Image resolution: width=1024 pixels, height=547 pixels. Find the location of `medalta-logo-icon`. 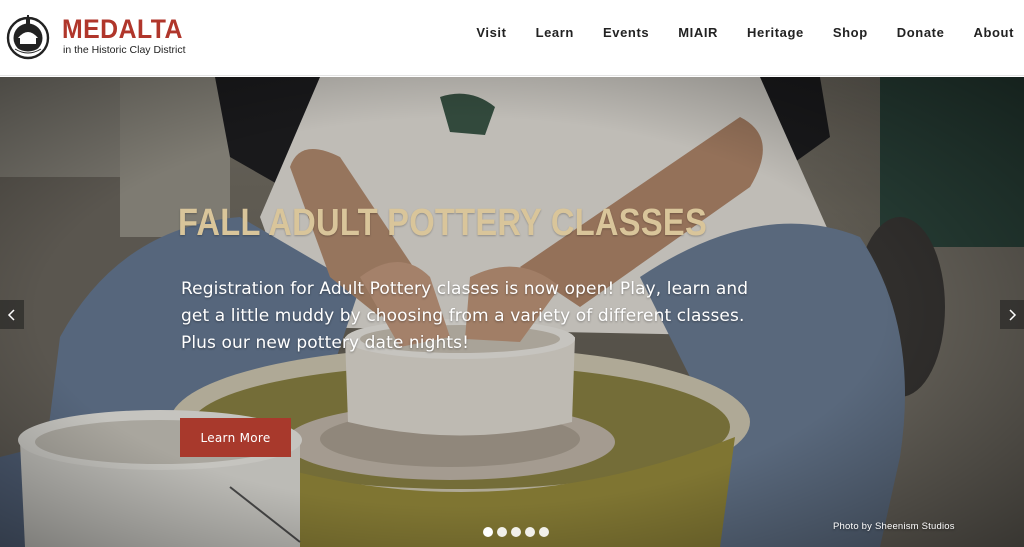

medalta-logo-icon is located at coordinates (28, 37).